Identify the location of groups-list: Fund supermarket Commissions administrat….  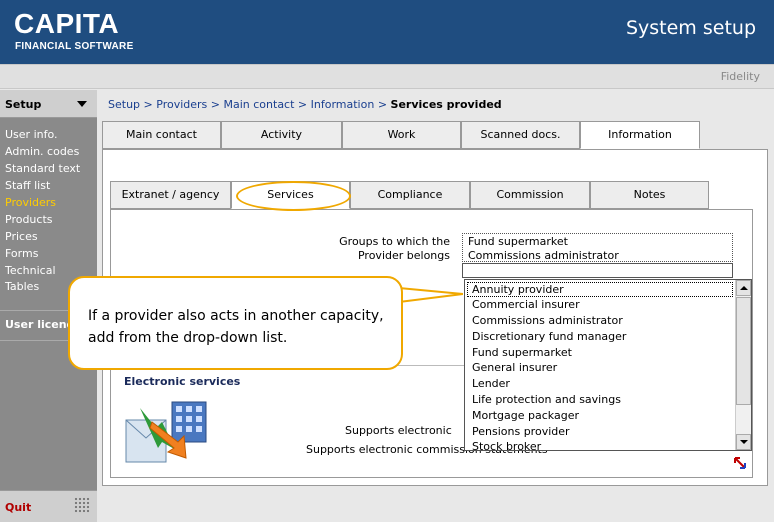
(597, 247).